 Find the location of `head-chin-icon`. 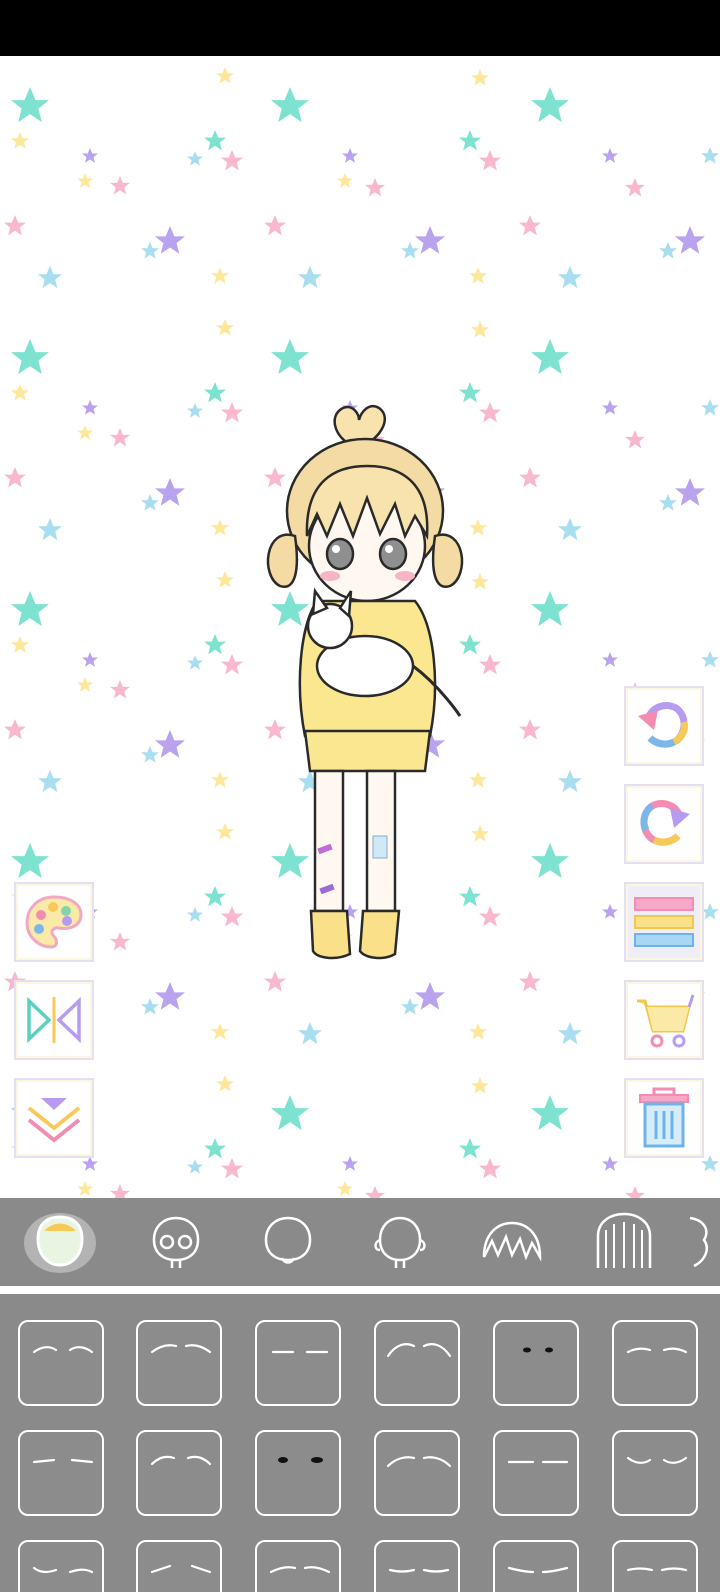

head-chin-icon is located at coordinates (288, 1240).